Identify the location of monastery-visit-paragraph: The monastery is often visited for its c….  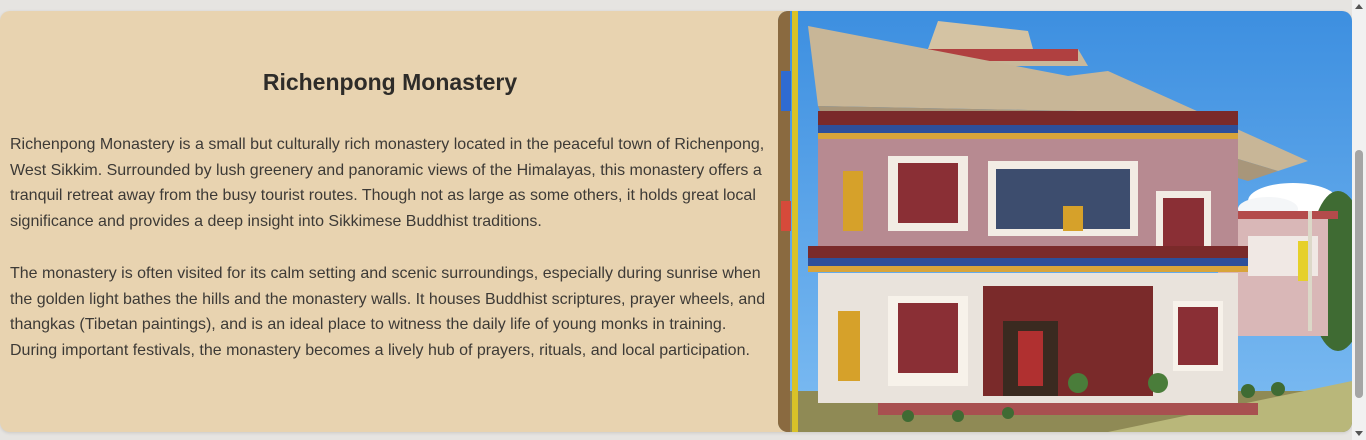
(388, 312).